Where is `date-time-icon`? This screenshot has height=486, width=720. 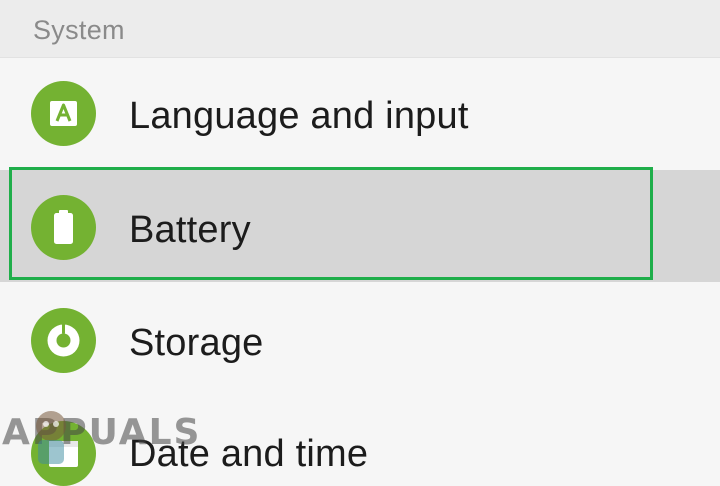
date-time-icon is located at coordinates (63, 453).